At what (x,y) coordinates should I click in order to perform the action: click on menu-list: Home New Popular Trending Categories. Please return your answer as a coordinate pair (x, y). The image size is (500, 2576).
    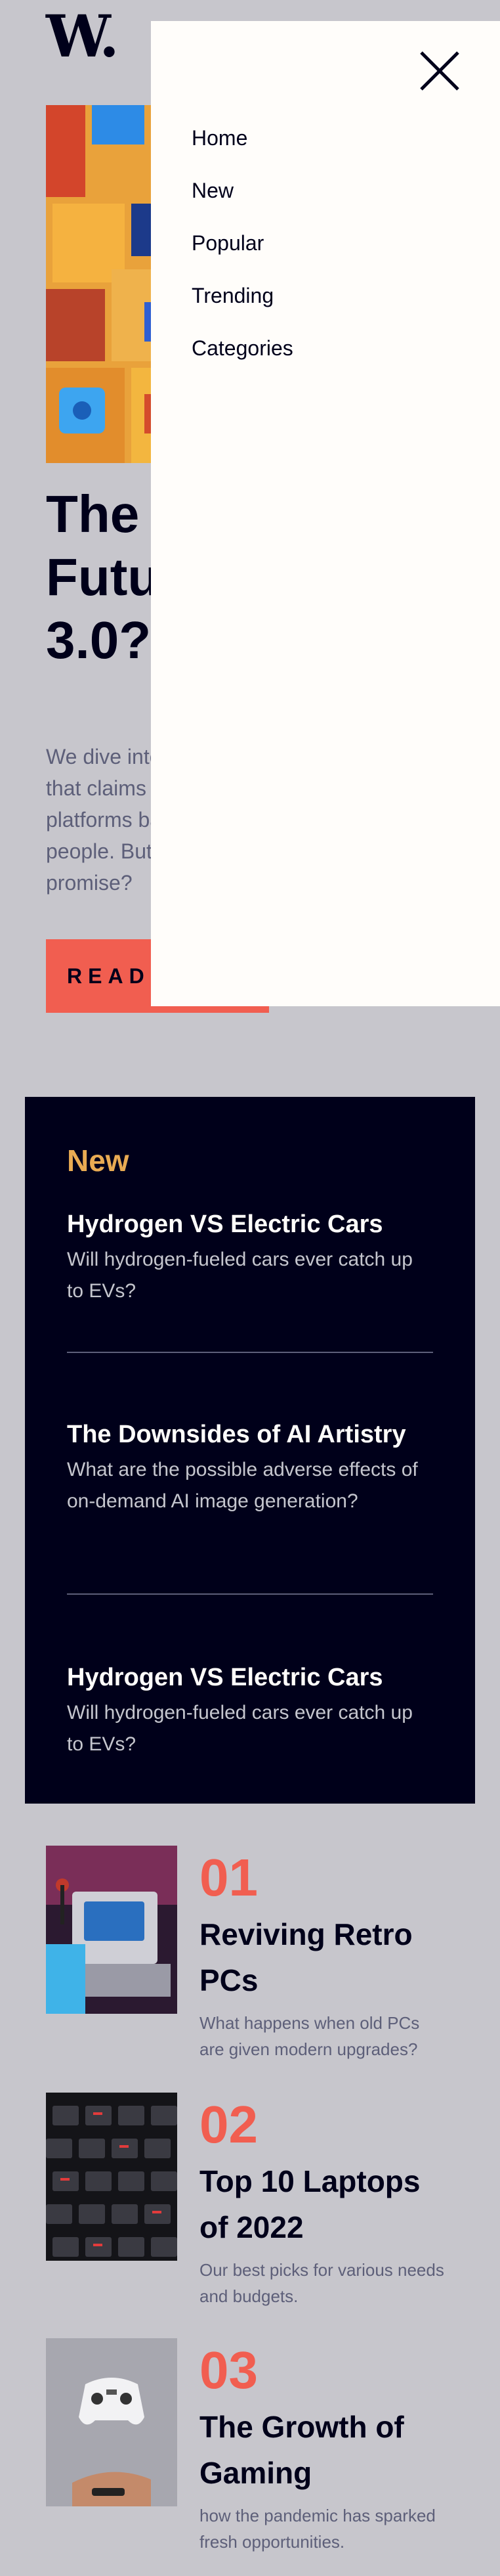
    Looking at the image, I should click on (242, 256).